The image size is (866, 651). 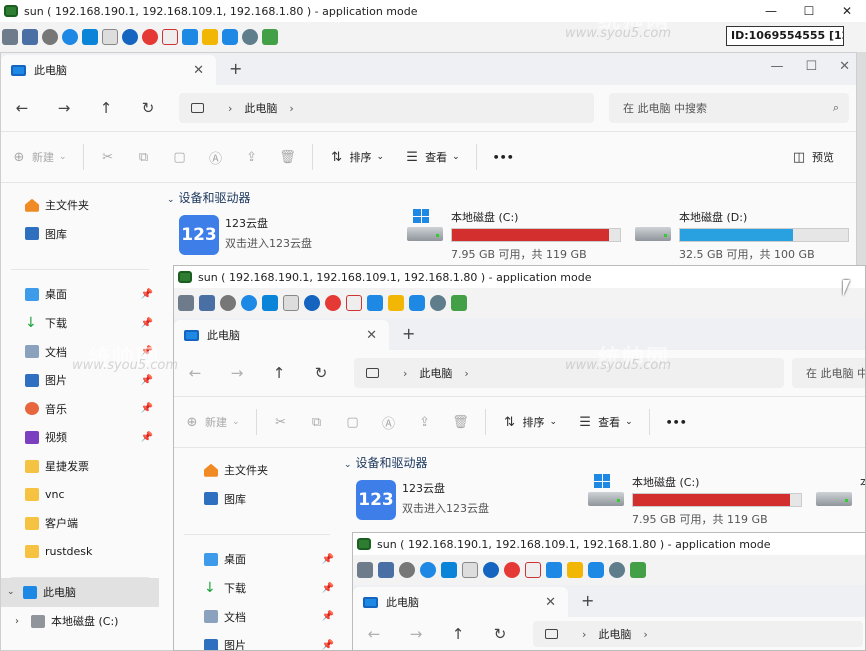 What do you see at coordinates (80, 409) in the screenshot?
I see `sidebar-item-music: 音乐 📌` at bounding box center [80, 409].